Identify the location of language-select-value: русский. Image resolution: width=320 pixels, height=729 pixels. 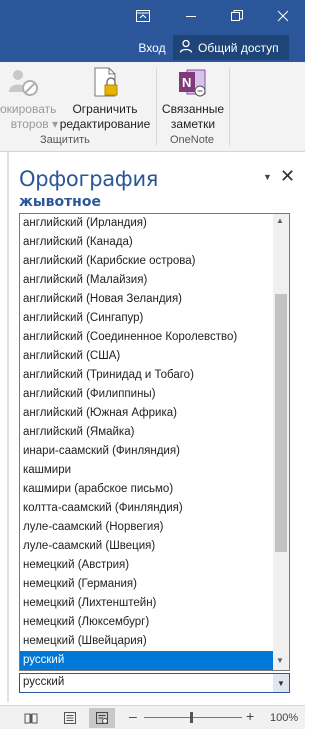
(44, 682).